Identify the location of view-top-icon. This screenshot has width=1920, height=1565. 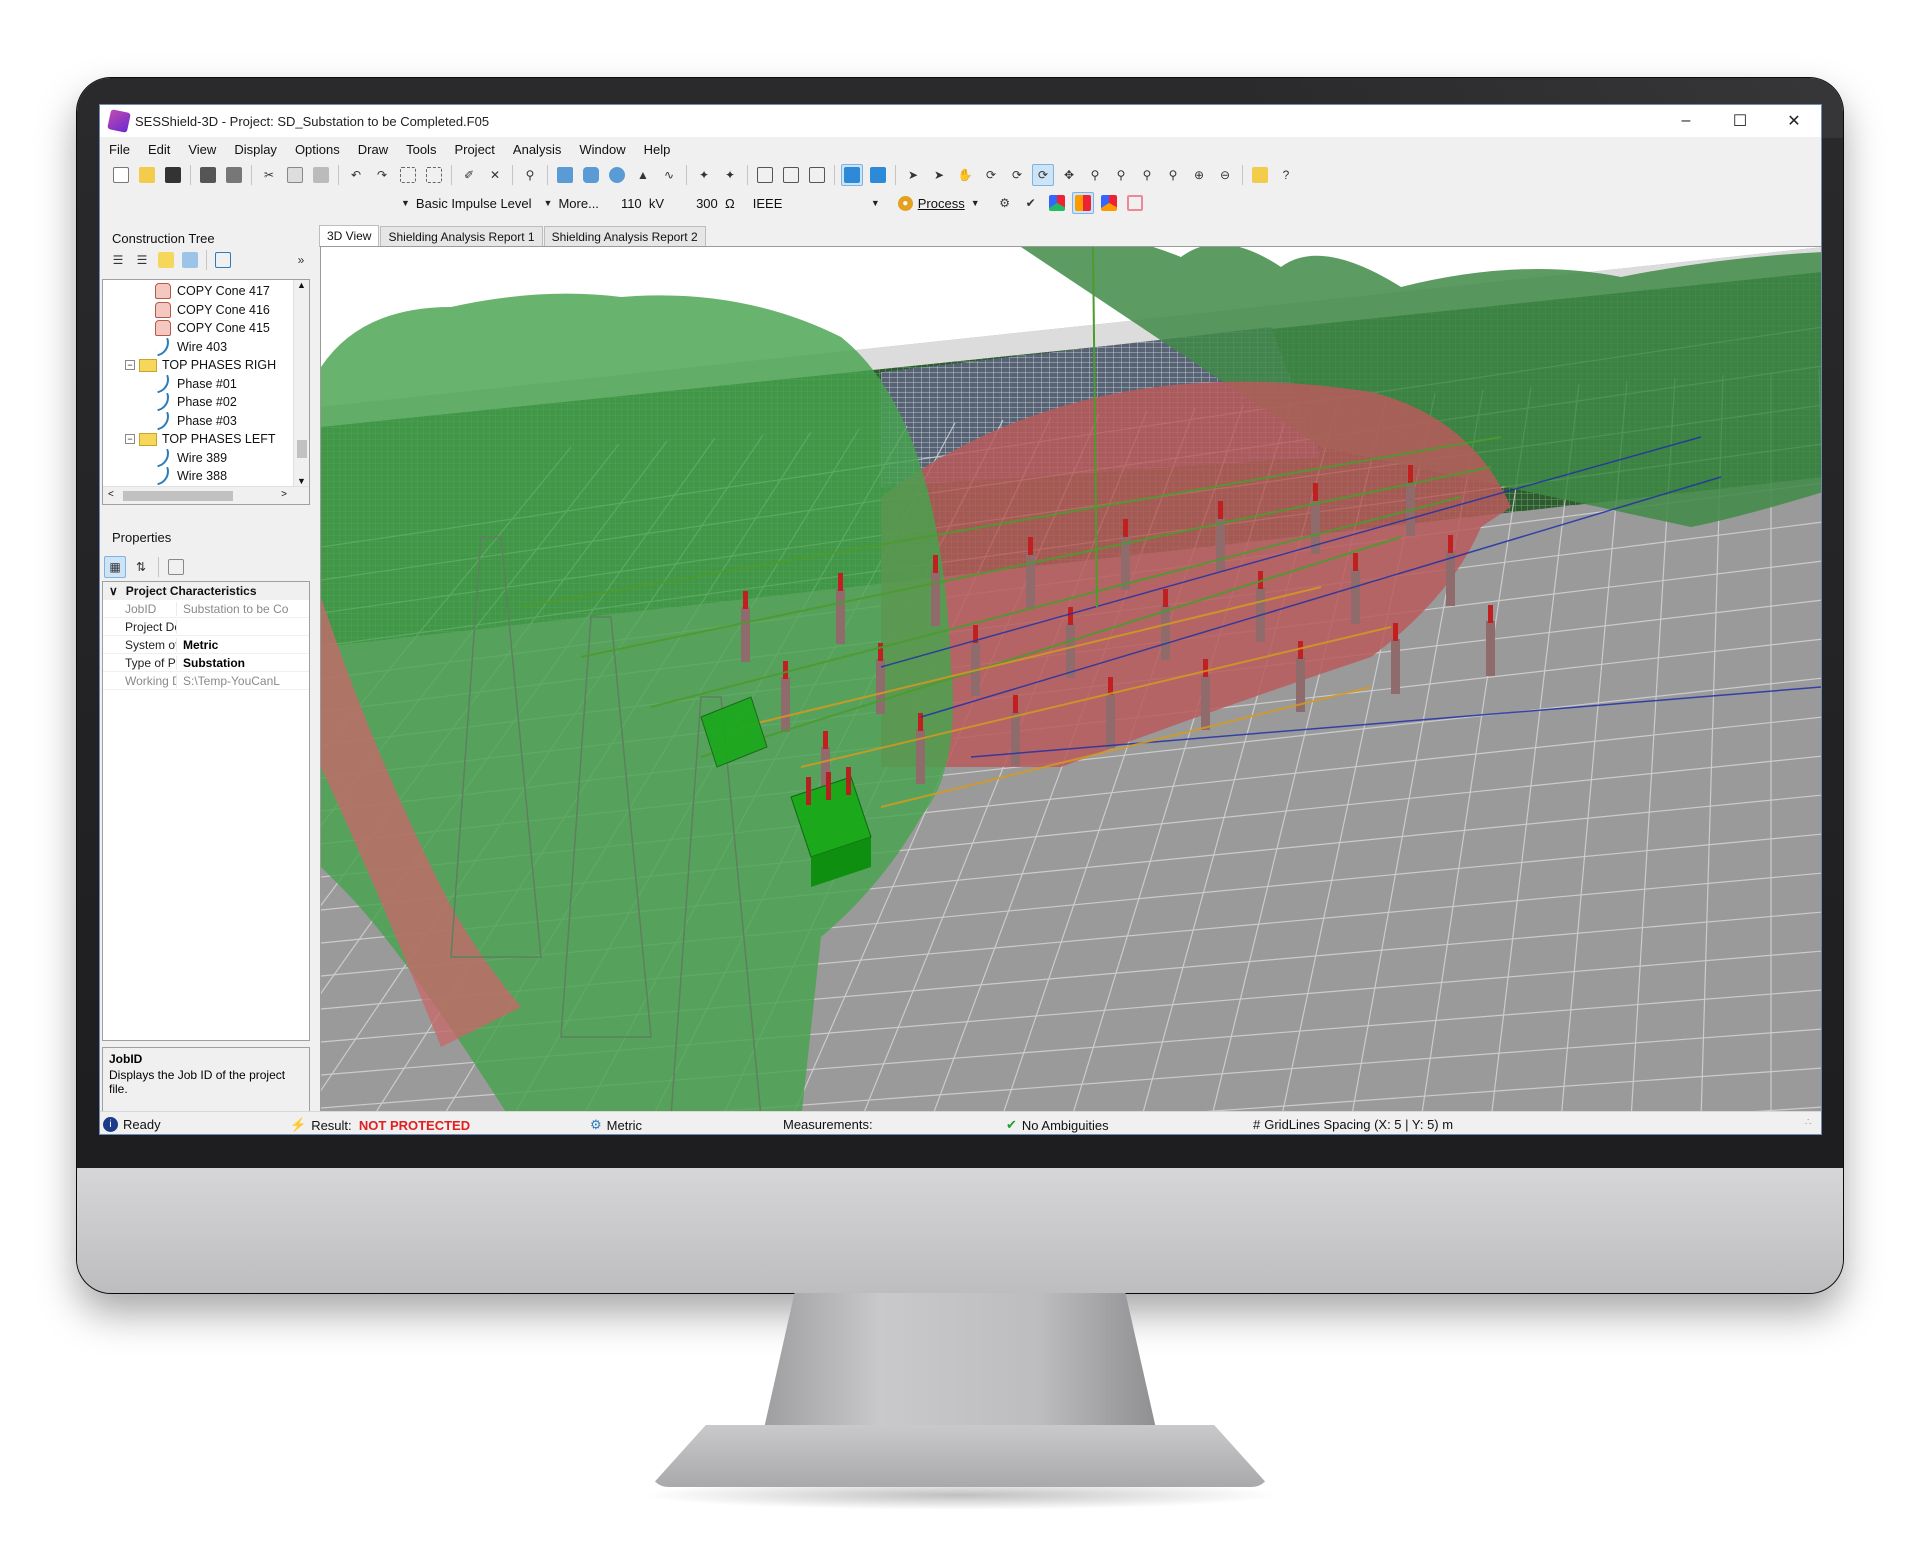
(817, 175).